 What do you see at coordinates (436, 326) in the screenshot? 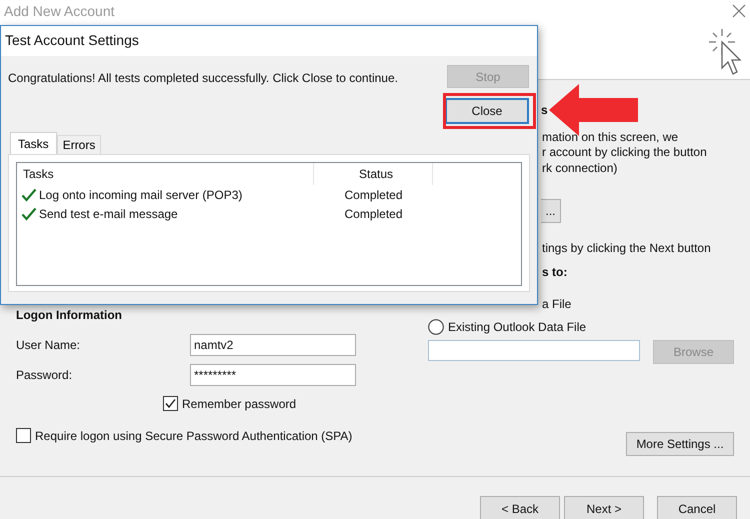
I see `radio-button` at bounding box center [436, 326].